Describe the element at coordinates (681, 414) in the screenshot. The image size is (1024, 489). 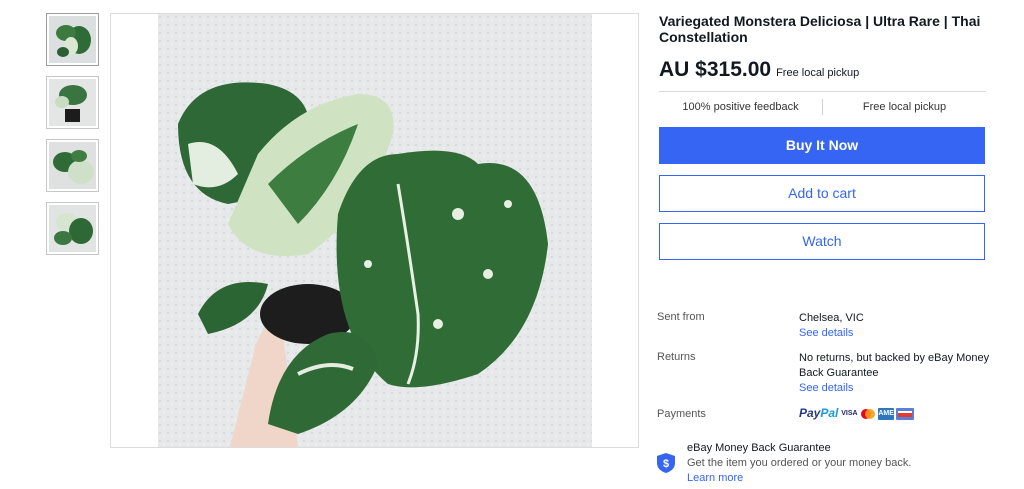
I see `payments-label: Payments` at that location.